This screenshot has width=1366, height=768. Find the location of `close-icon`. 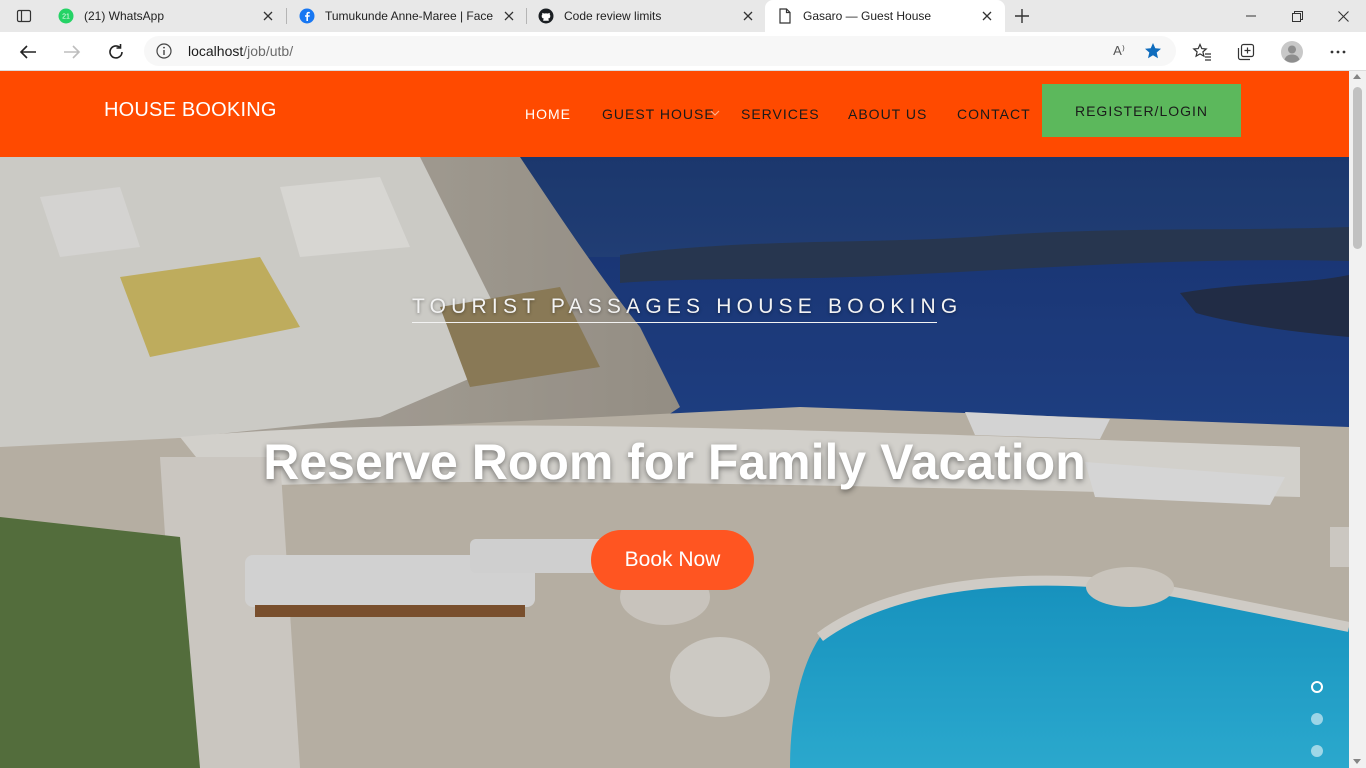

close-icon is located at coordinates (1343, 16).